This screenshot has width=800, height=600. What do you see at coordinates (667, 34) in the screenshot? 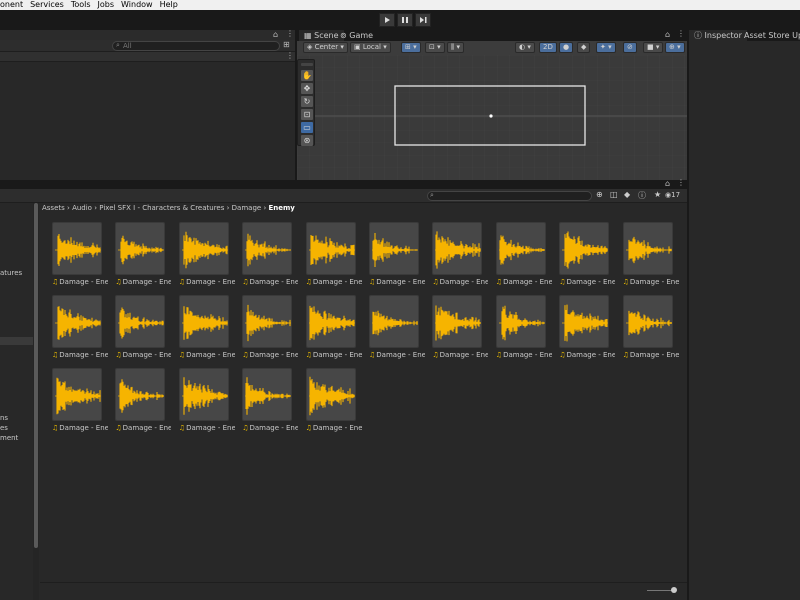
I see `scene-lock-icon: ⌂` at bounding box center [667, 34].